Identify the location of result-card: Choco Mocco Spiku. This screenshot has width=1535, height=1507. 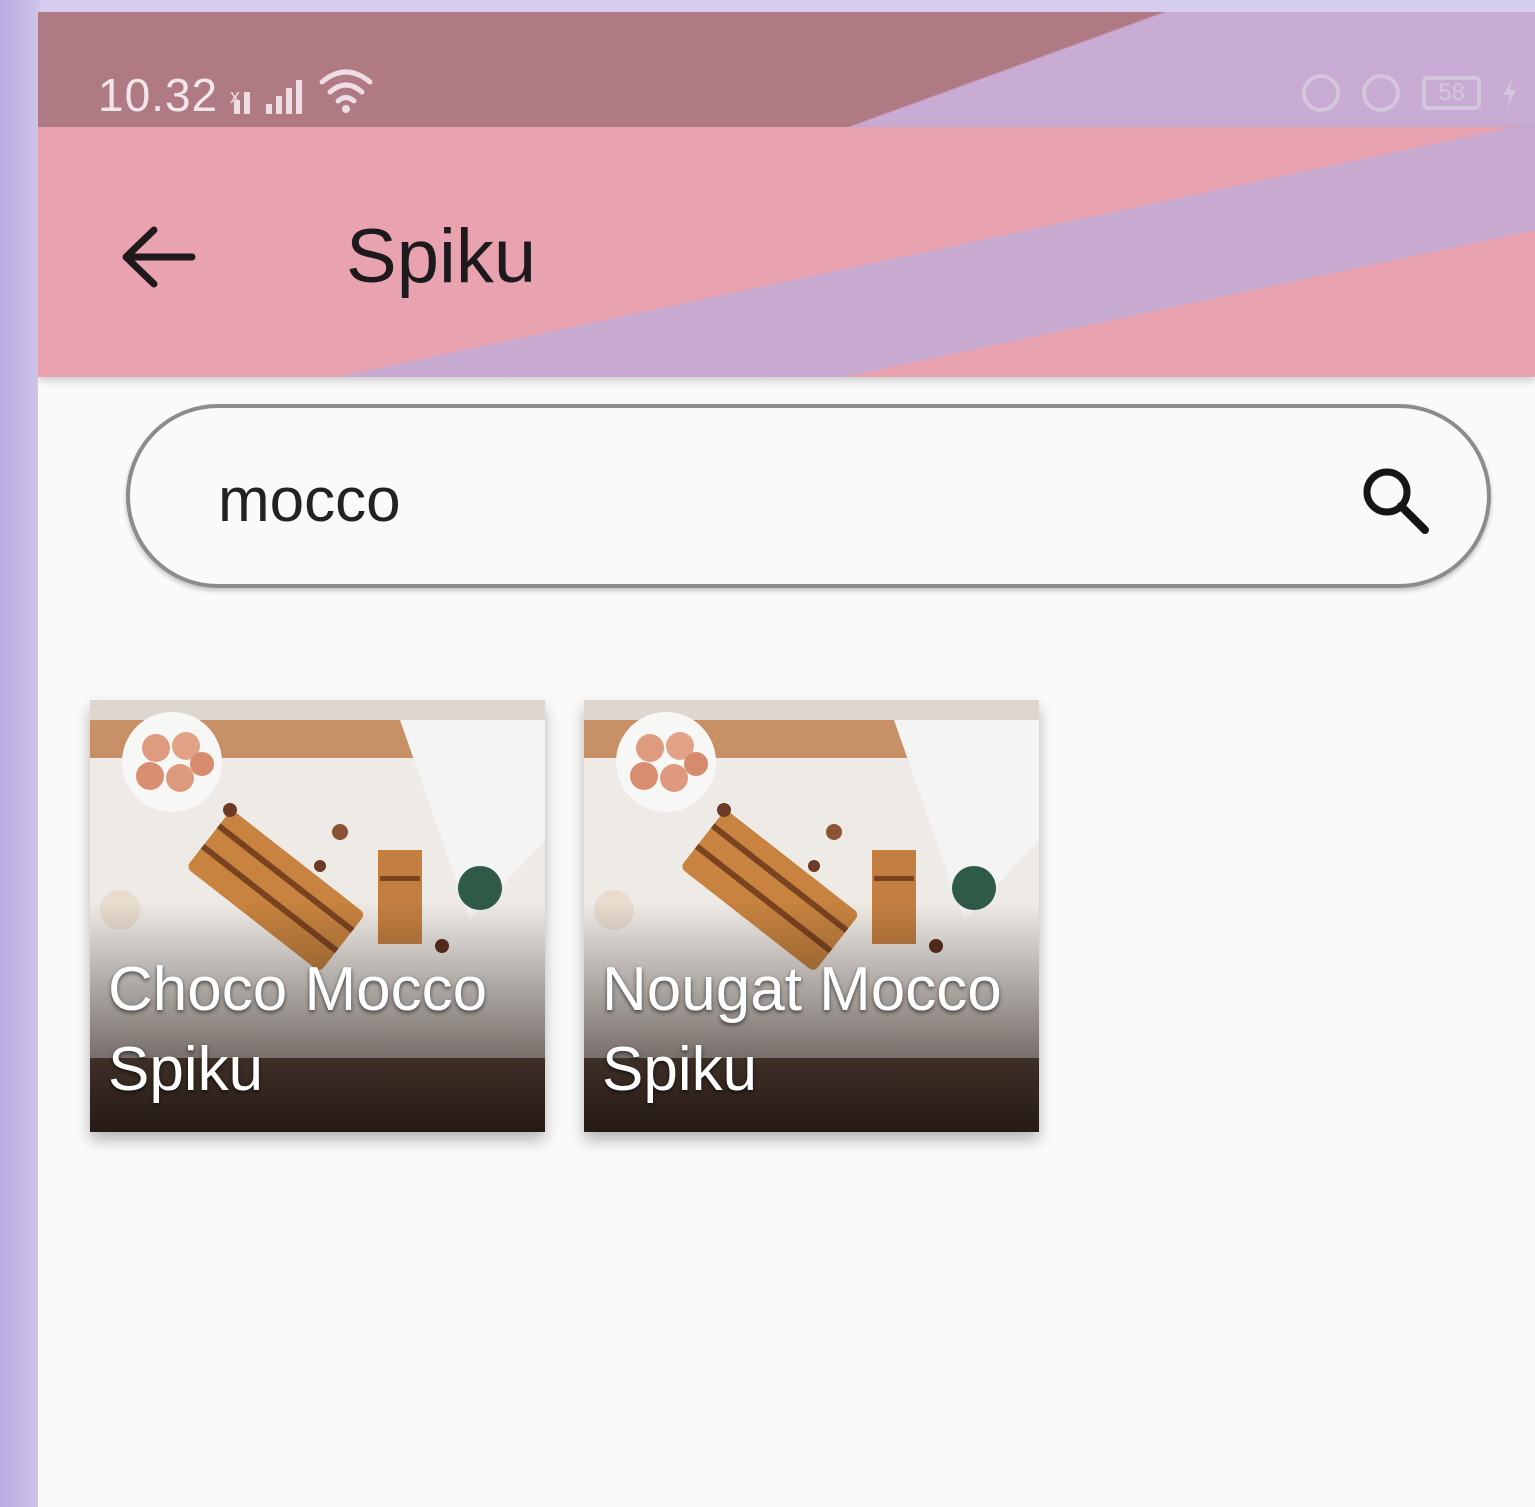
(317, 916).